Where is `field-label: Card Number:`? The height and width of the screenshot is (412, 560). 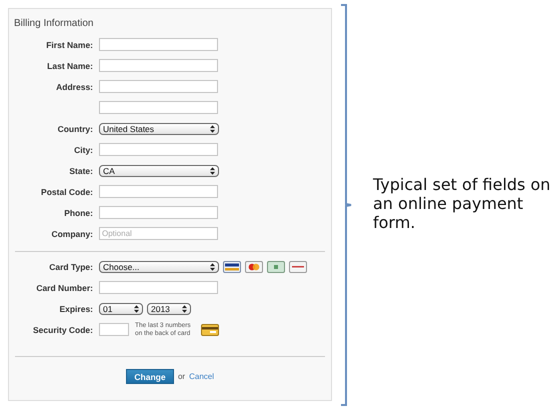 field-label: Card Number: is located at coordinates (64, 287).